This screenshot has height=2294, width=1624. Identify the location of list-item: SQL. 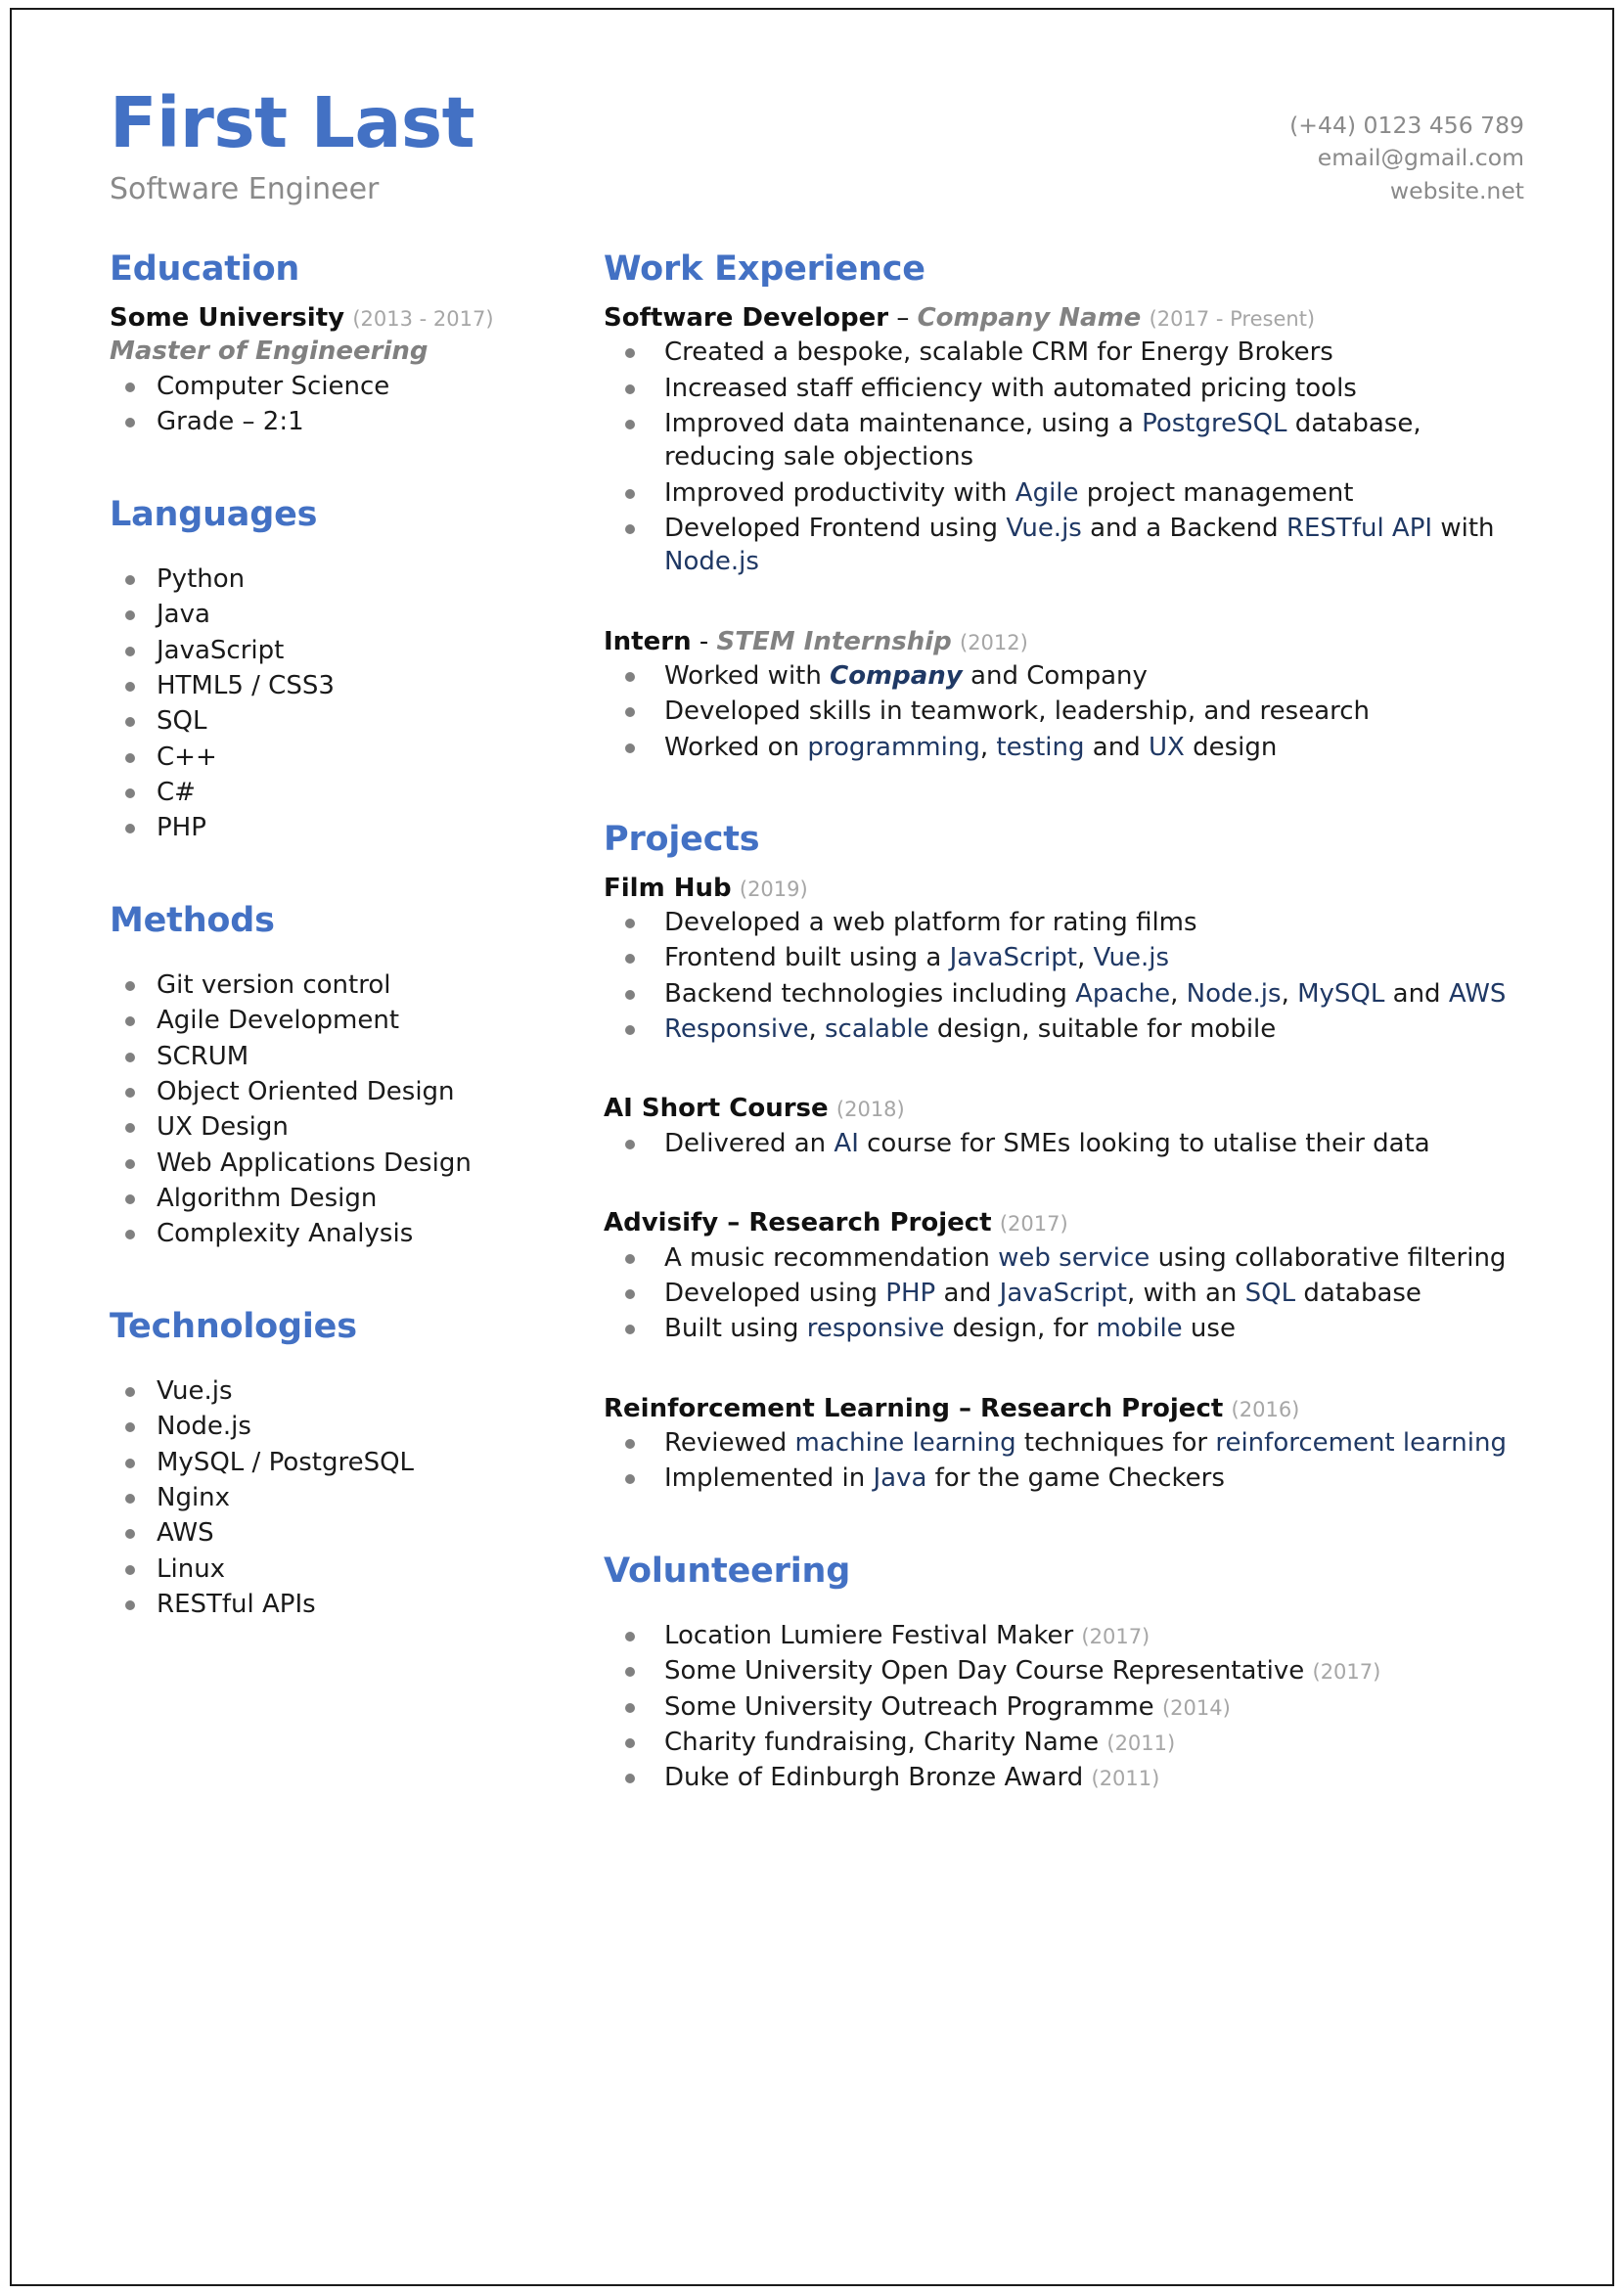
(339, 721).